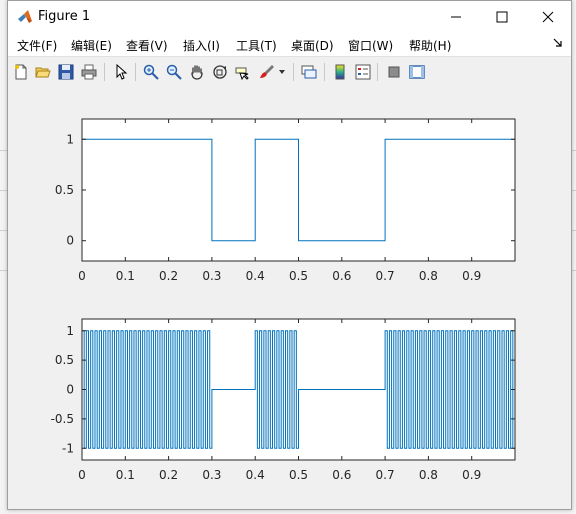 This screenshot has width=576, height=514. What do you see at coordinates (256, 45) in the screenshot?
I see `menu-tools: 工具(T)` at bounding box center [256, 45].